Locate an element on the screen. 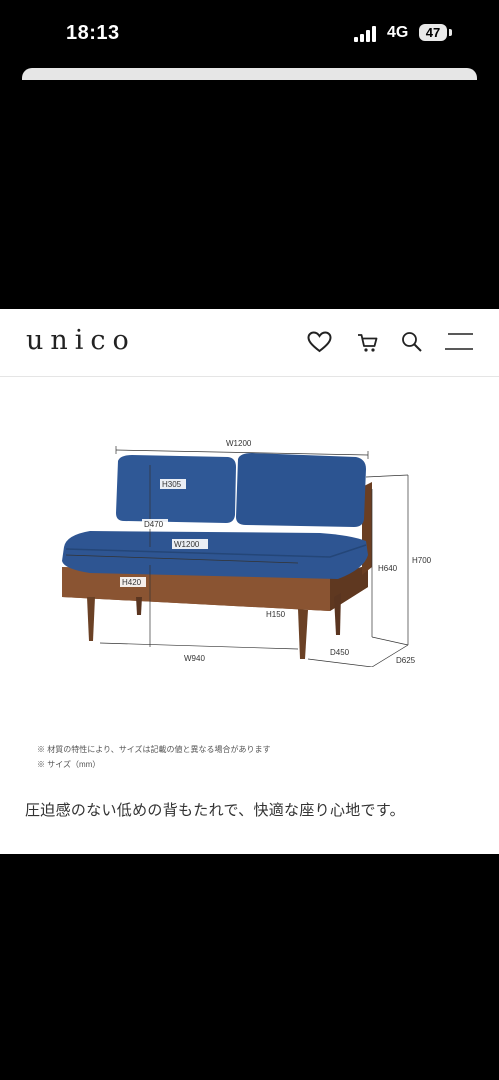 This screenshot has height=1080, width=499. note-line: ※ サイズ（mm） is located at coordinates (69, 764).